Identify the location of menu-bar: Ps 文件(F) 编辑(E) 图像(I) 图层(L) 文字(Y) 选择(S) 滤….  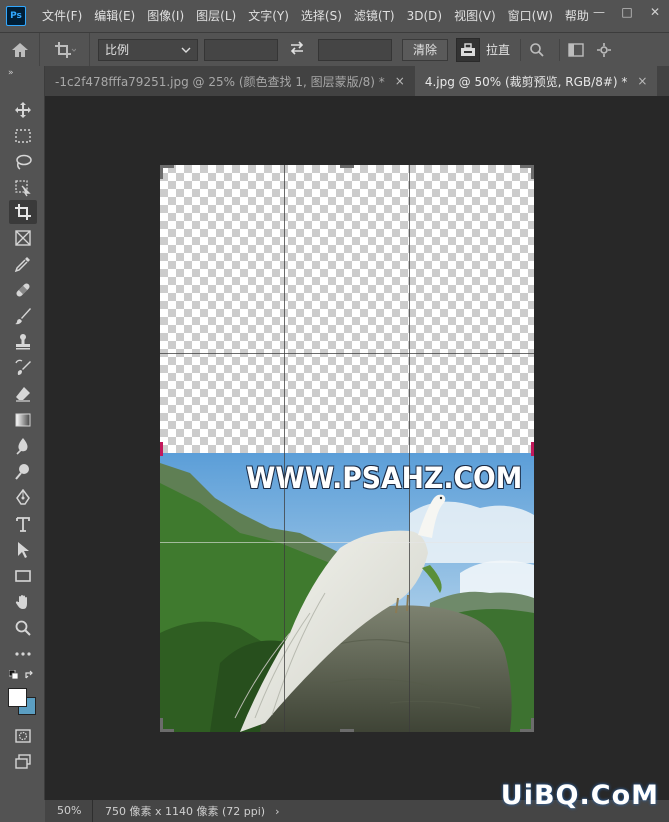
(334, 16).